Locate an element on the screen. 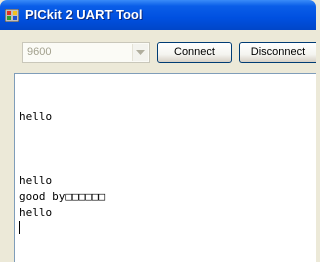 This screenshot has height=262, width=320. text-cursor is located at coordinates (19, 227).